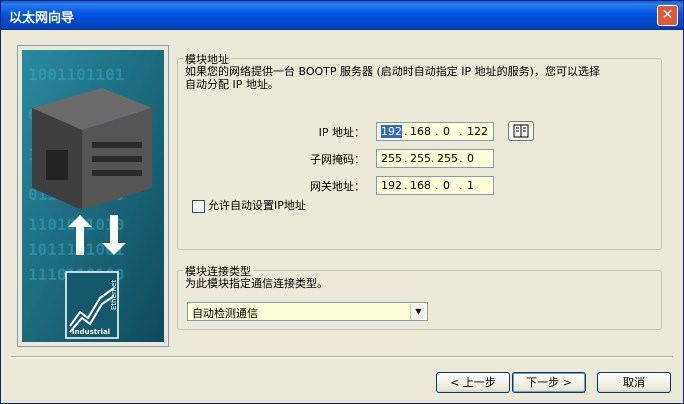  Describe the element at coordinates (232, 84) in the screenshot. I see `bootp-description-line2: 自动分配 IP 地址。` at that location.